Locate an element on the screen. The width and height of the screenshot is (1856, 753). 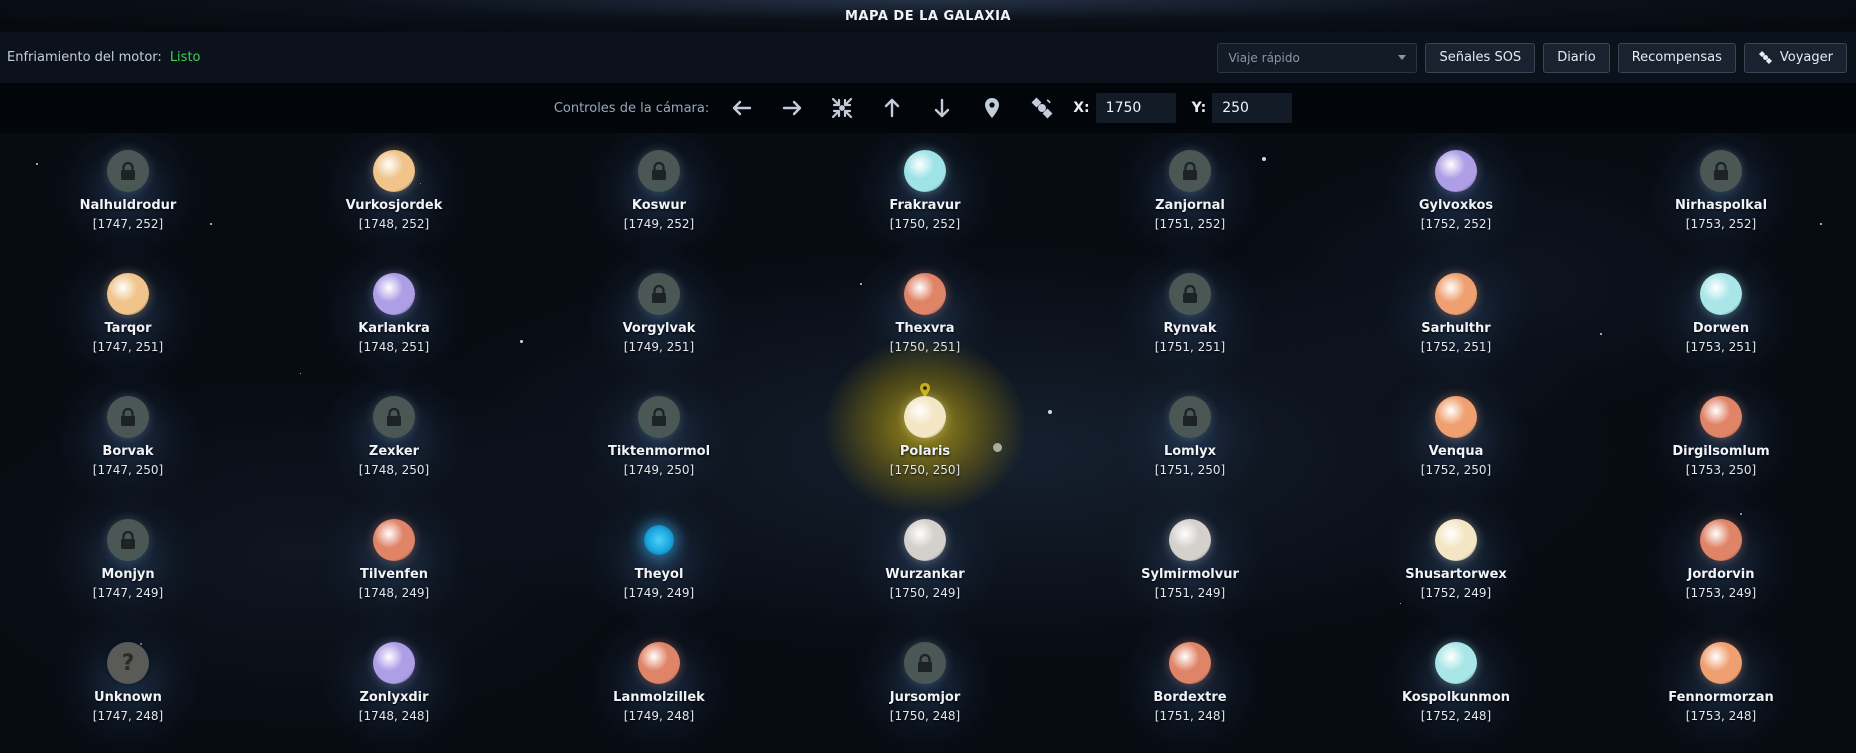
system-cell: ? Unknown [1747, 248] is located at coordinates (128, 683).